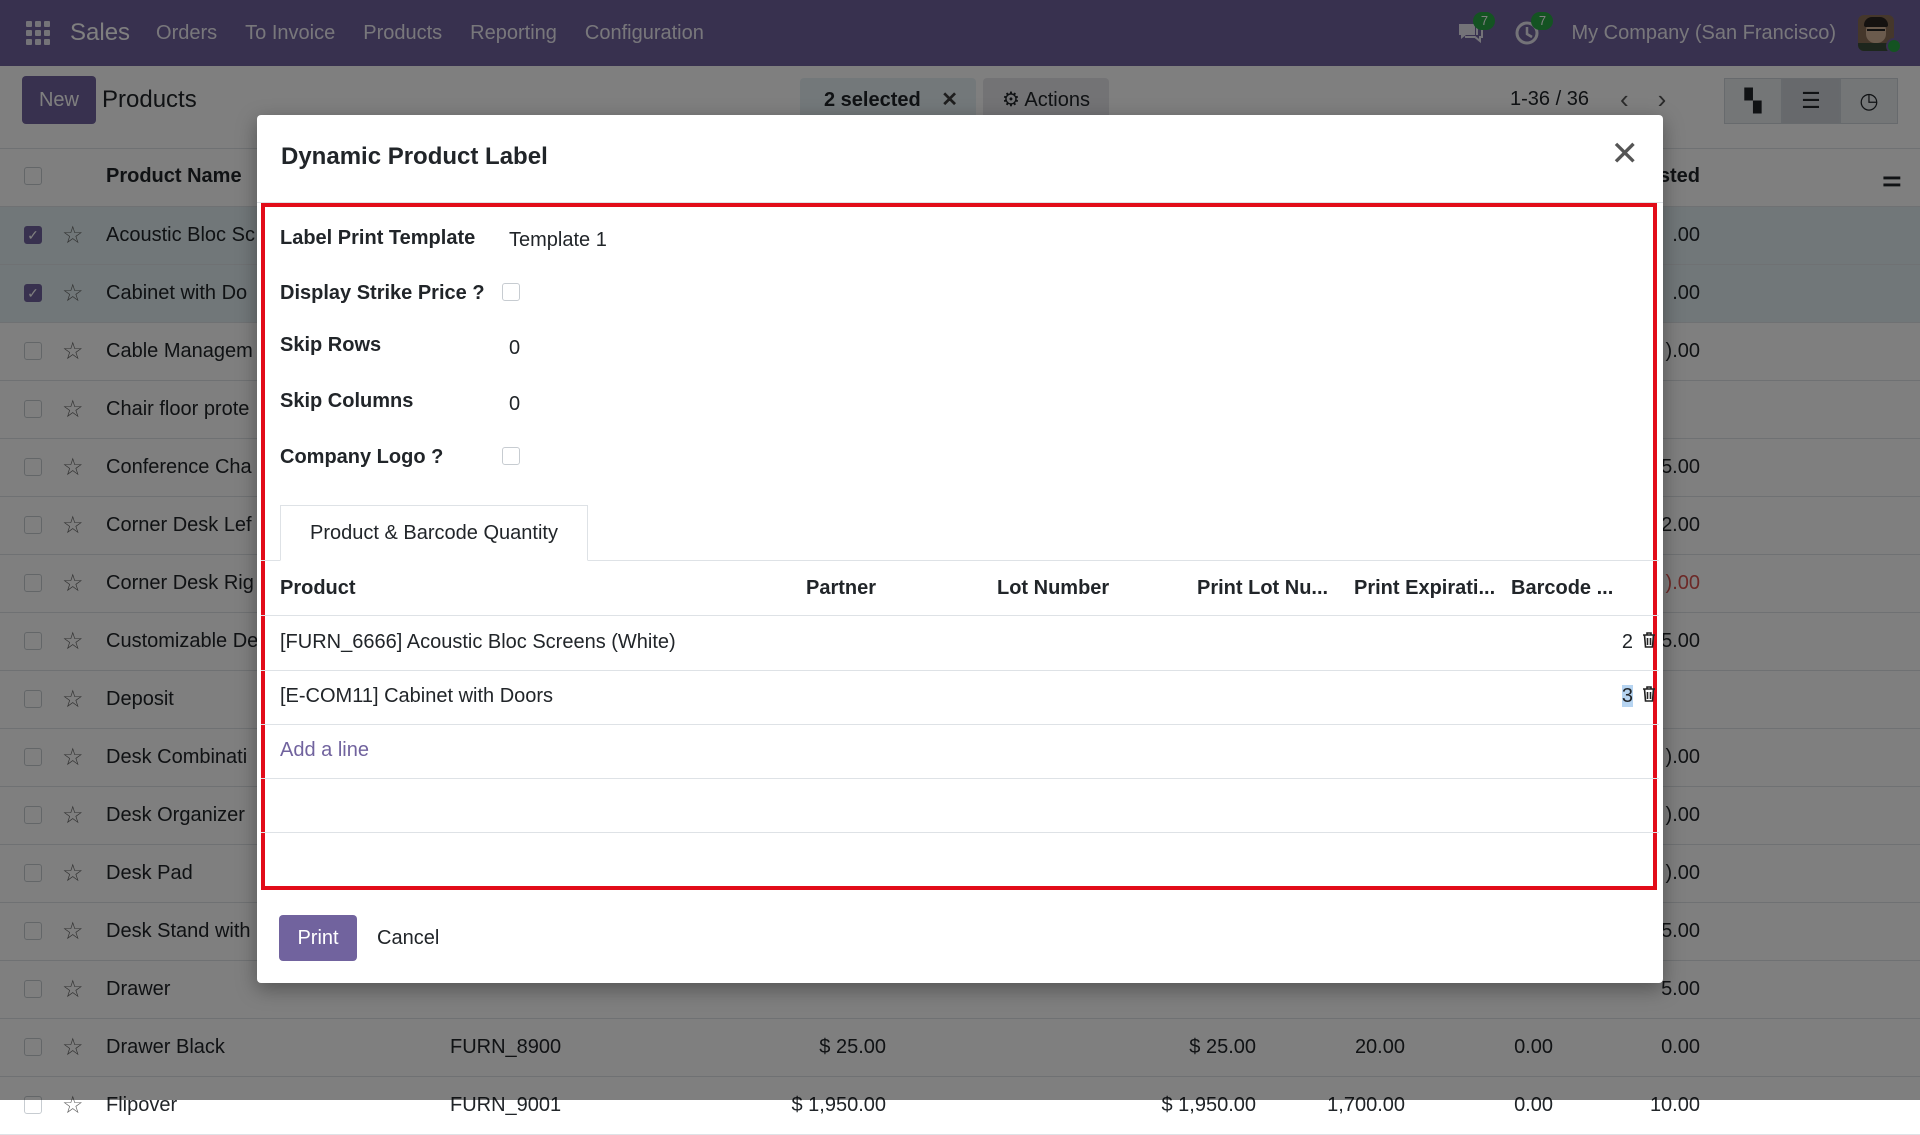  What do you see at coordinates (378, 238) in the screenshot?
I see `template-label: Label Print Template` at bounding box center [378, 238].